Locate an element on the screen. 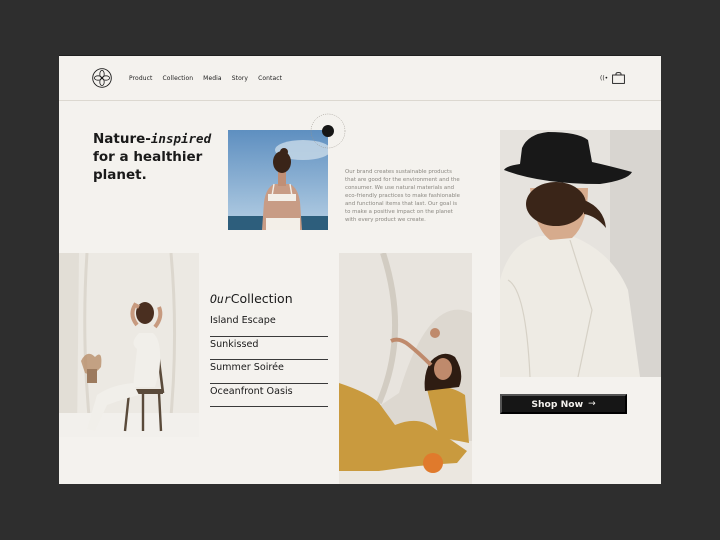 The height and width of the screenshot is (540, 720). shopping-bag-icon is located at coordinates (618, 78).